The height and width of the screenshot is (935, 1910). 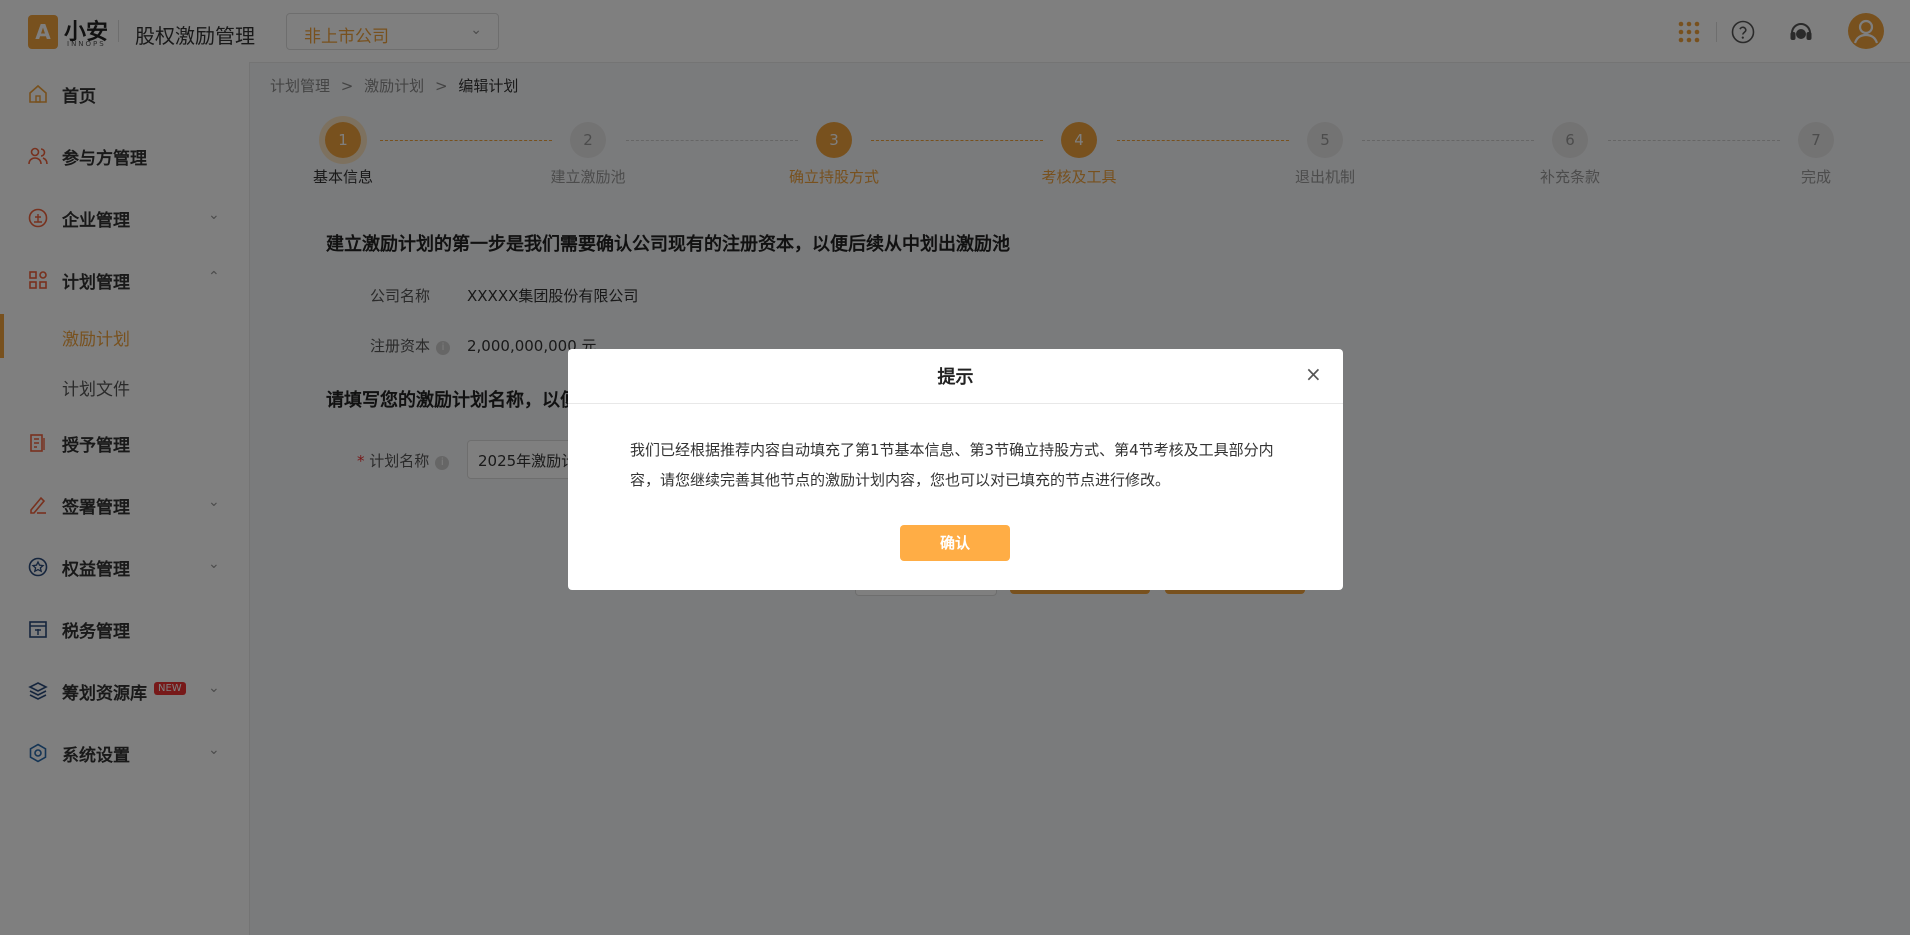 I want to click on dialog-divider, so click(x=955, y=403).